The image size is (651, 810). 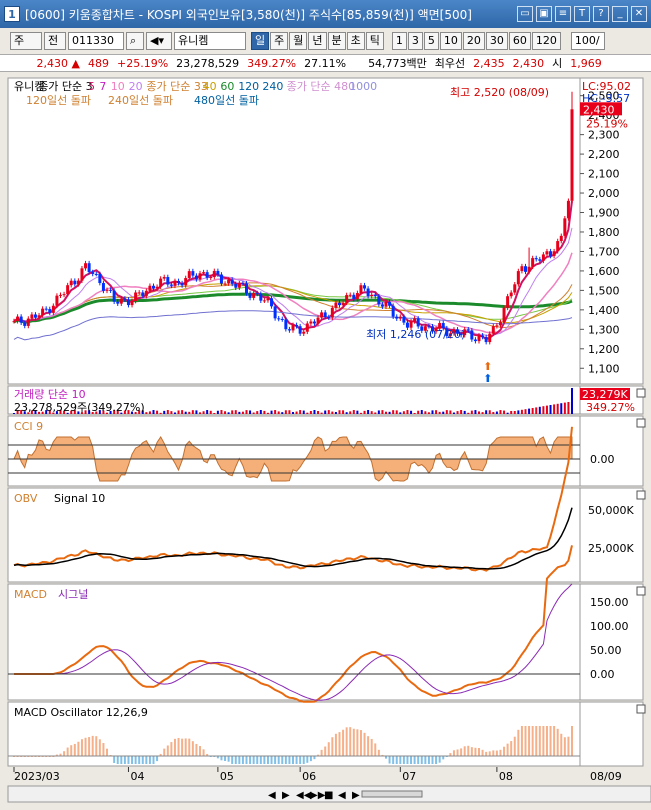 What do you see at coordinates (450, 41) in the screenshot?
I see `interval-button-10: 10` at bounding box center [450, 41].